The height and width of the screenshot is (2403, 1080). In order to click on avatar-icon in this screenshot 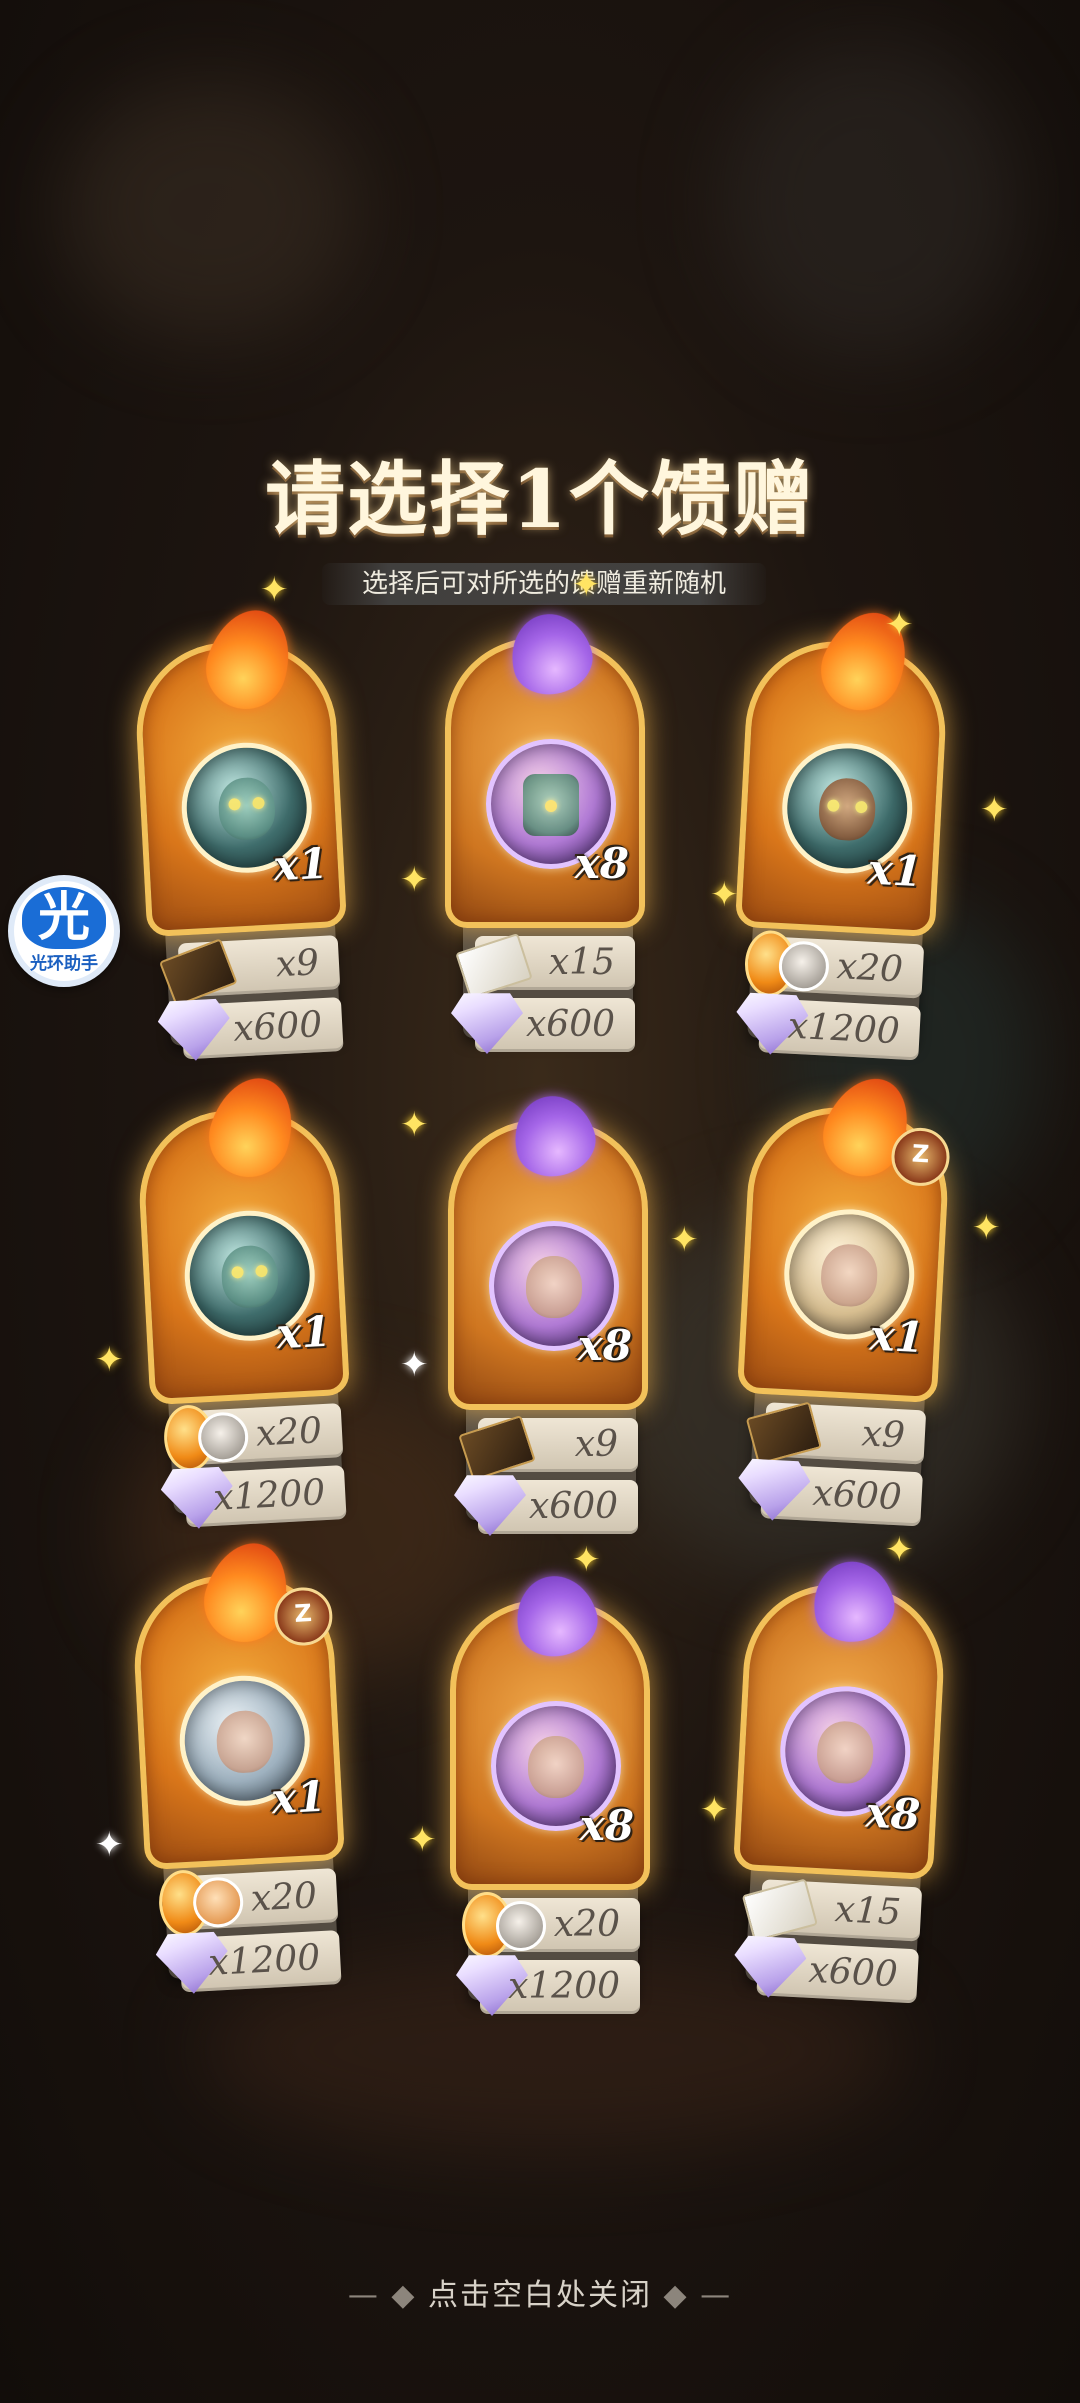, I will do `click(521, 1926)`.